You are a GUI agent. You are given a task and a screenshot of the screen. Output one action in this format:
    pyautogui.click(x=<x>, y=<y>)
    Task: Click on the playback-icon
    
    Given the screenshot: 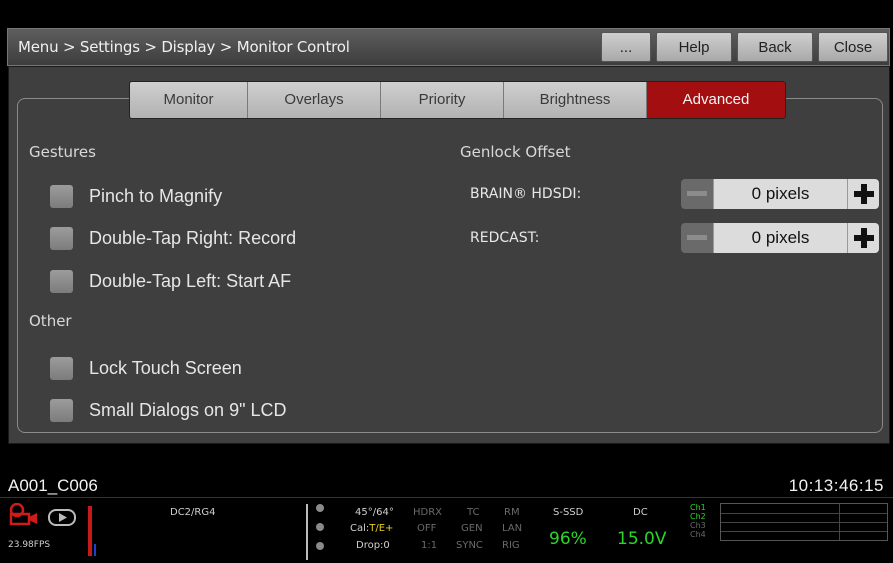 What is the action you would take?
    pyautogui.click(x=62, y=517)
    